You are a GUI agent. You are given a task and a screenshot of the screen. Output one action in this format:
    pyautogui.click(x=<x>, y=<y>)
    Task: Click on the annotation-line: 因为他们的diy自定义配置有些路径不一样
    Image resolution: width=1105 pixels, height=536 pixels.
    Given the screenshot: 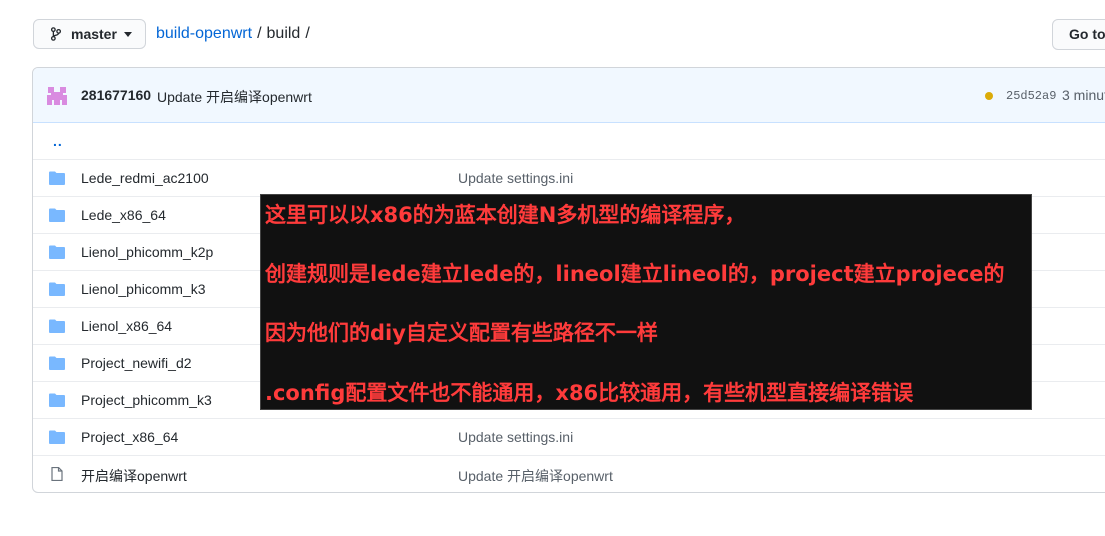 What is the action you would take?
    pyautogui.click(x=461, y=333)
    